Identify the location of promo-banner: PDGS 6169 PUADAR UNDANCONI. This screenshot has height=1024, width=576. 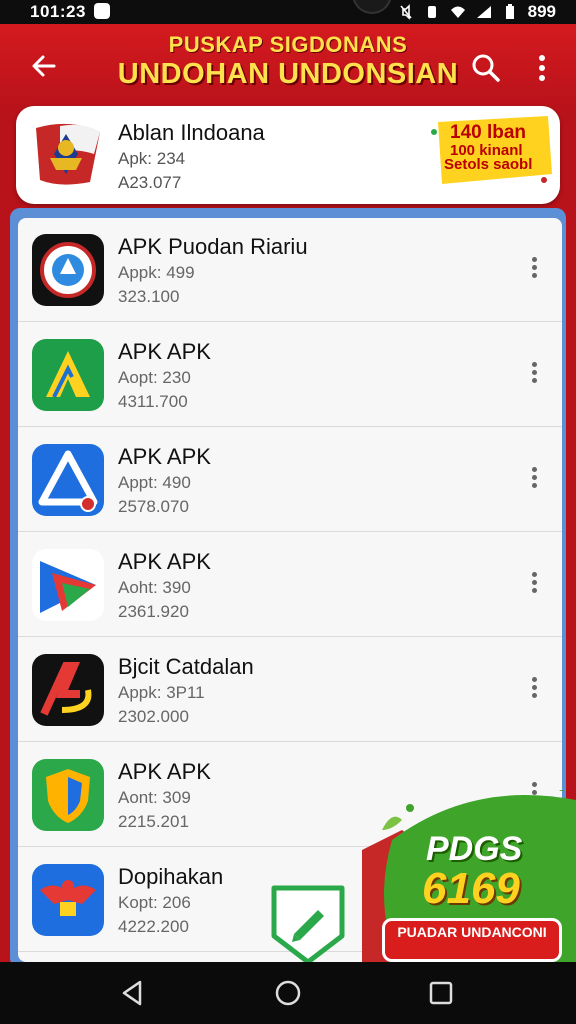
(469, 880).